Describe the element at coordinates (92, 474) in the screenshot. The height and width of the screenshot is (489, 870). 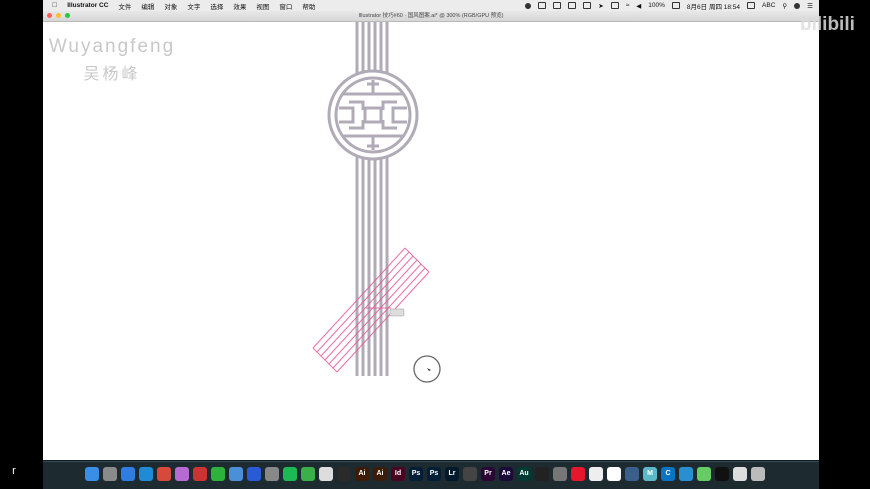
I see `finder-icon` at that location.